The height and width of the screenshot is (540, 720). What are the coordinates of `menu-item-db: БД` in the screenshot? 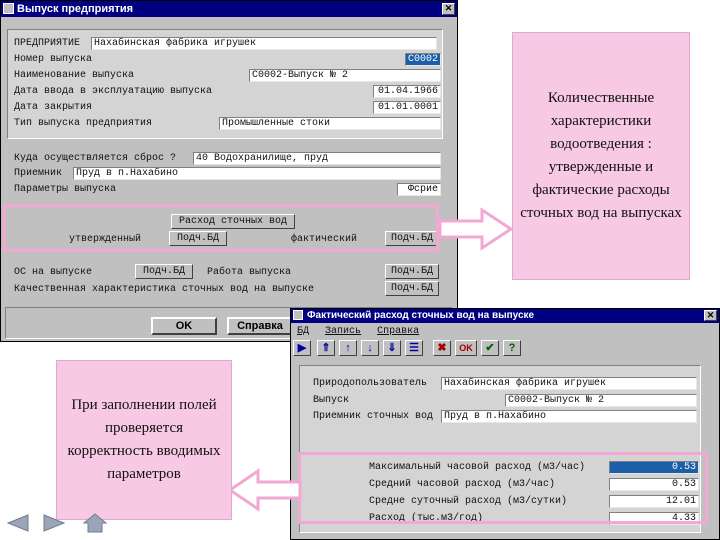 It's located at (303, 331).